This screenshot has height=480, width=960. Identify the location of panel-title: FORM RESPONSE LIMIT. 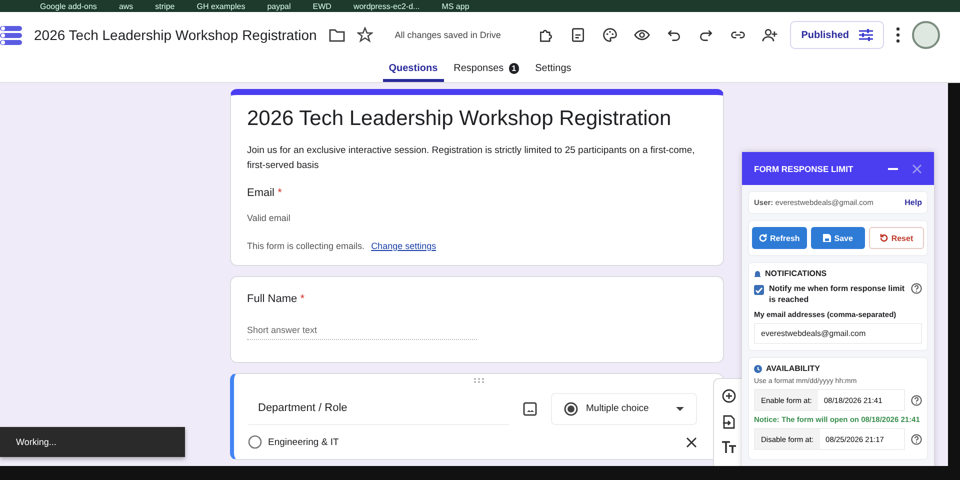
(804, 169).